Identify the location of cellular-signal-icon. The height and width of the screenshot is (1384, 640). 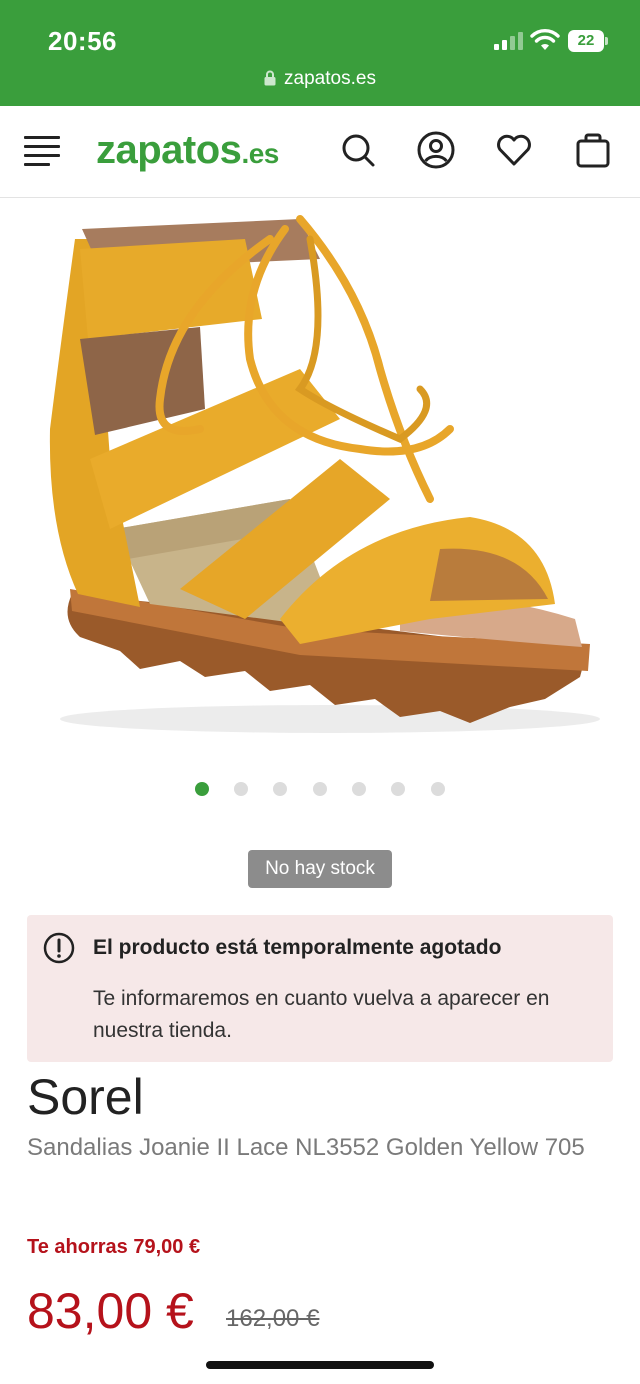
(509, 41).